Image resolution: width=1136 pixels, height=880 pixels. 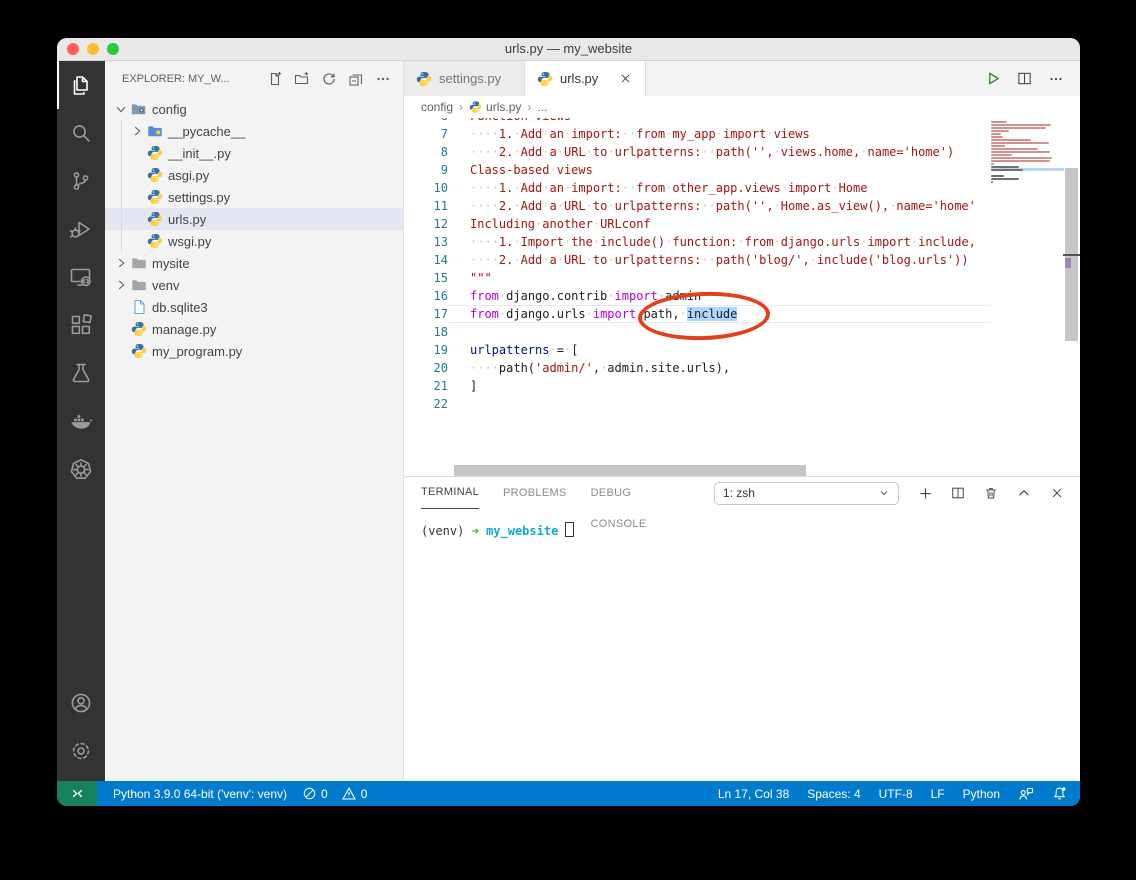 What do you see at coordinates (81, 133) in the screenshot?
I see `activity-item-search` at bounding box center [81, 133].